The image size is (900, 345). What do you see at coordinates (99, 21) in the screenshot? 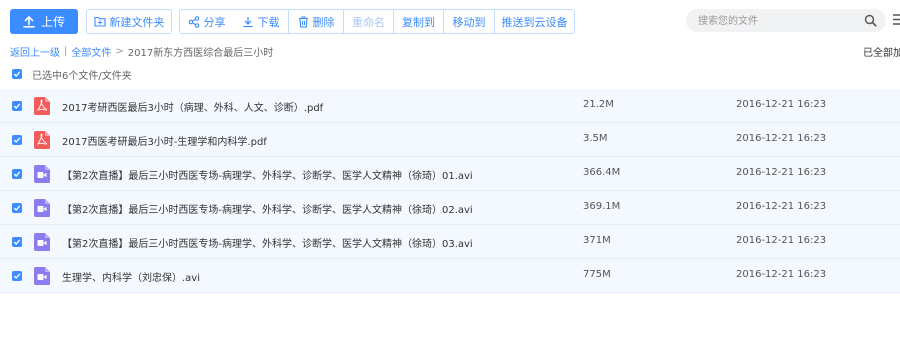
I see `new-folder-icon` at bounding box center [99, 21].